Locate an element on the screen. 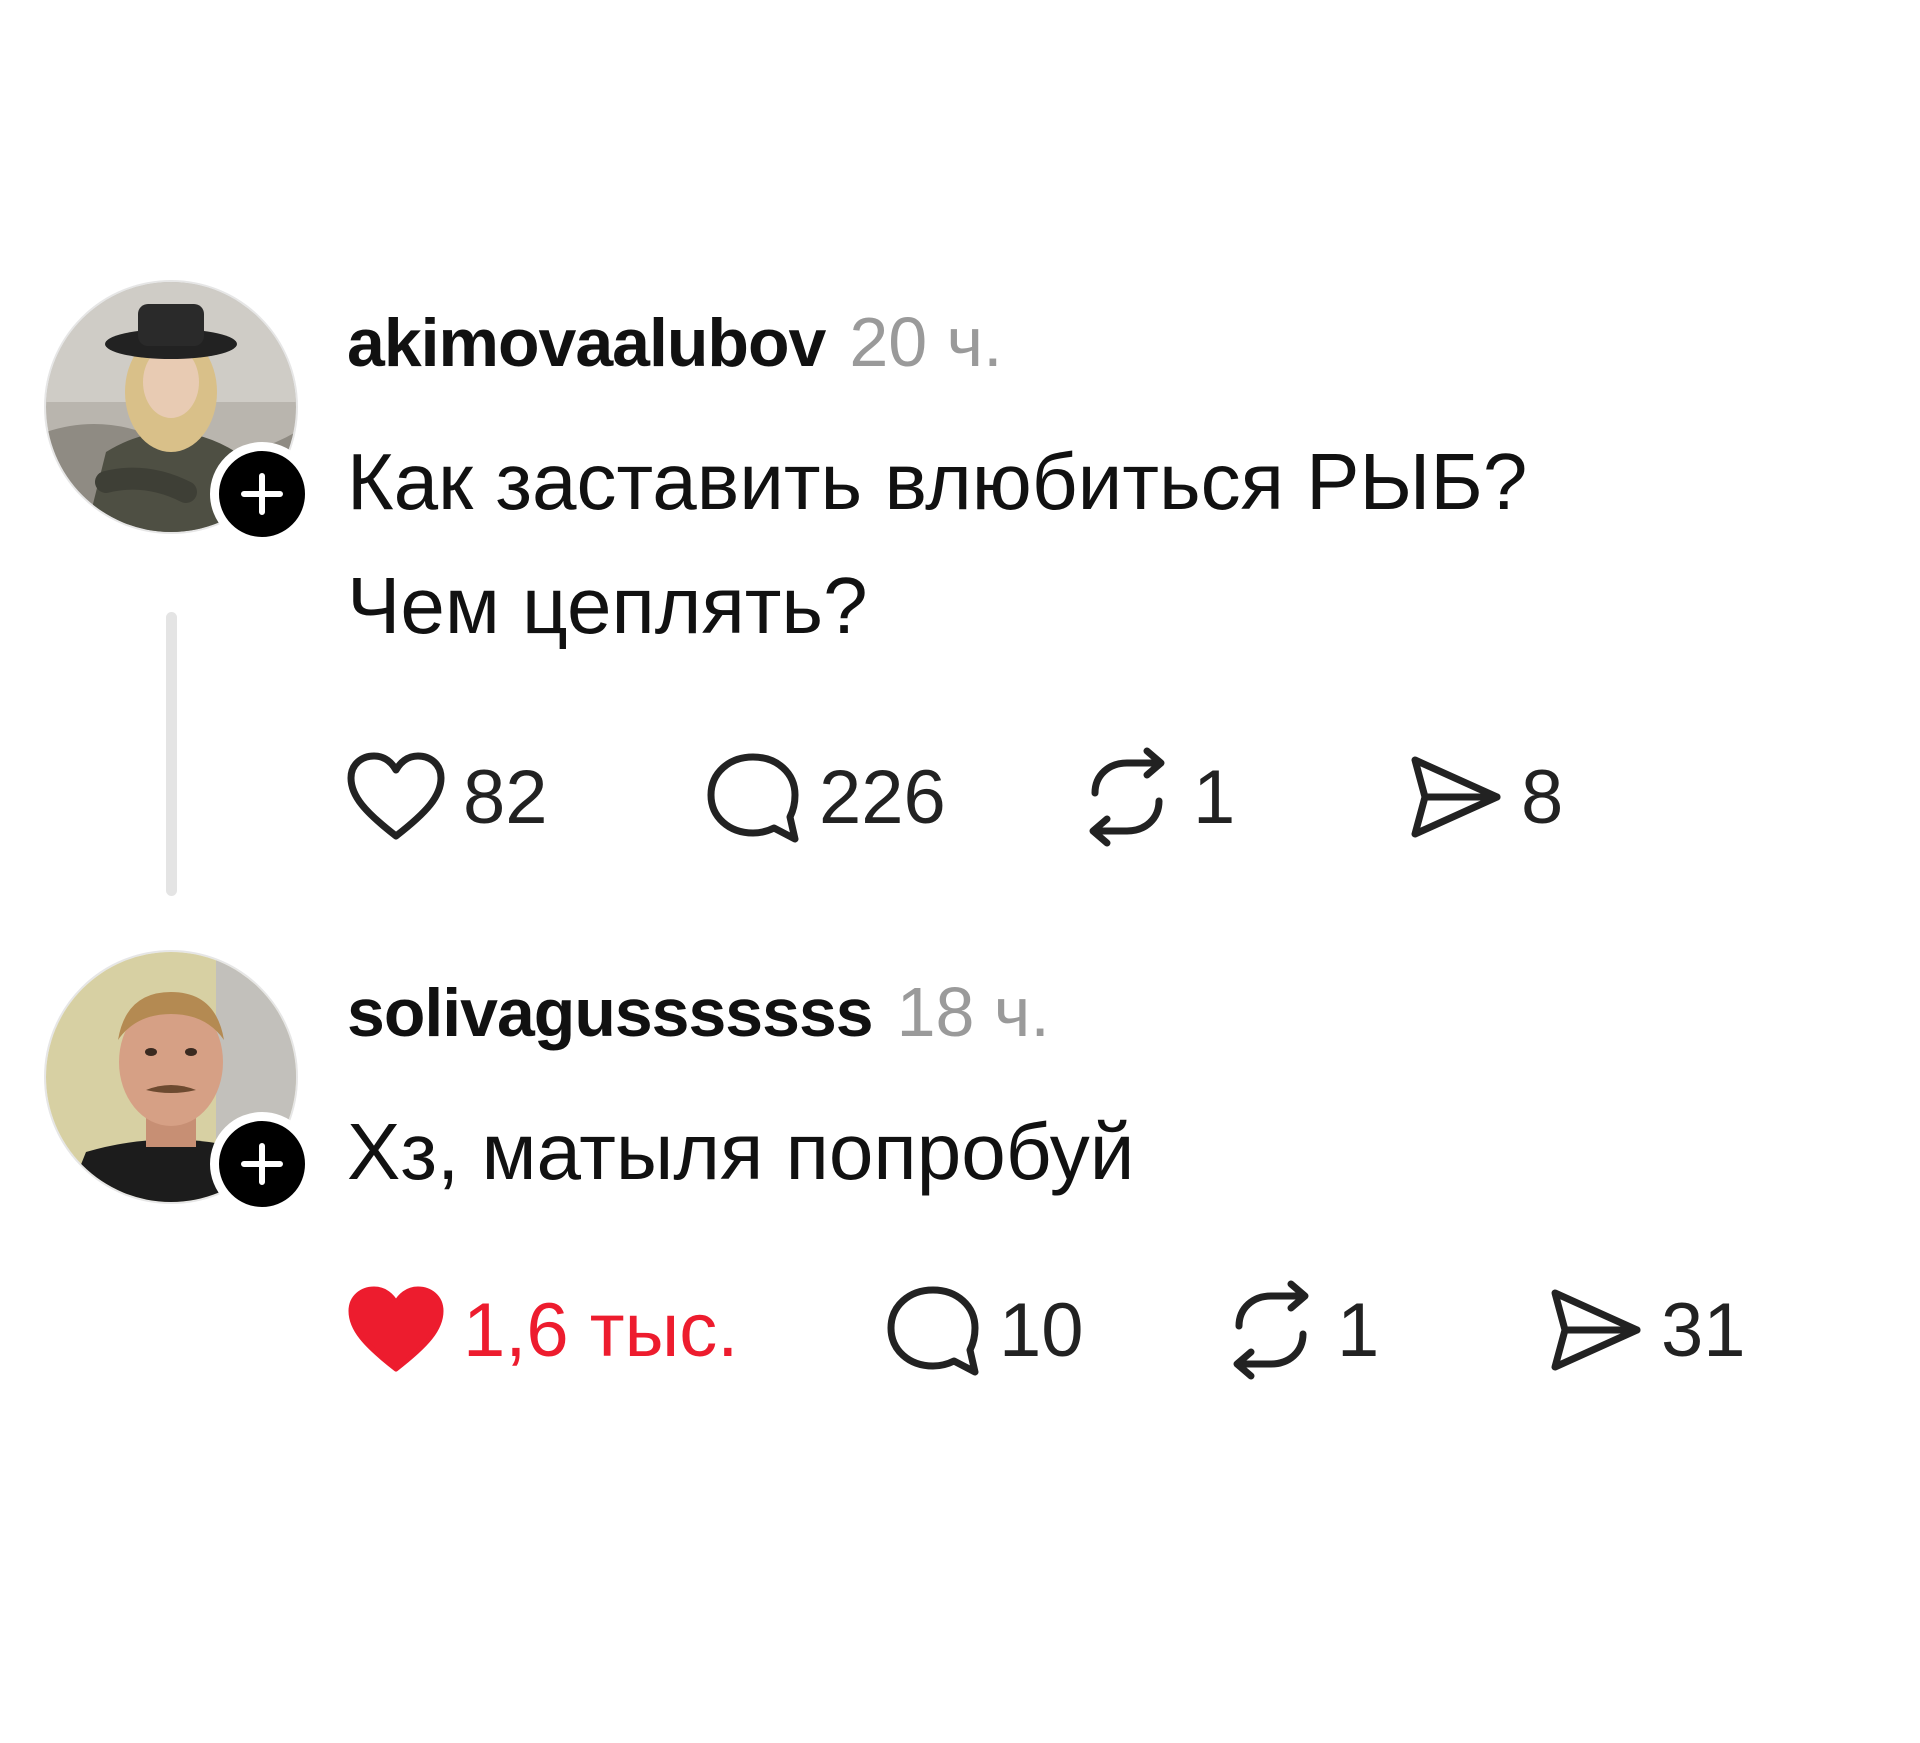  share-count: 31 is located at coordinates (1703, 1330).